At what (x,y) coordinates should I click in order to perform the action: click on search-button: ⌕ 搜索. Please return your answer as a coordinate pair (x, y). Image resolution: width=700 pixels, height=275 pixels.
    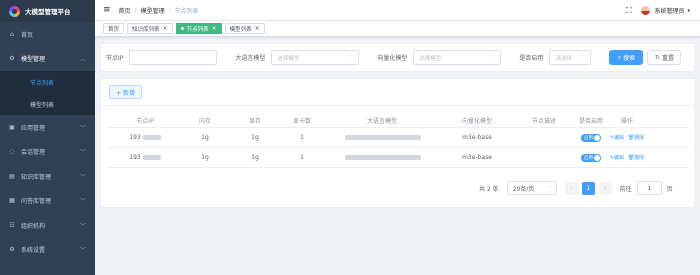
    Looking at the image, I should click on (626, 57).